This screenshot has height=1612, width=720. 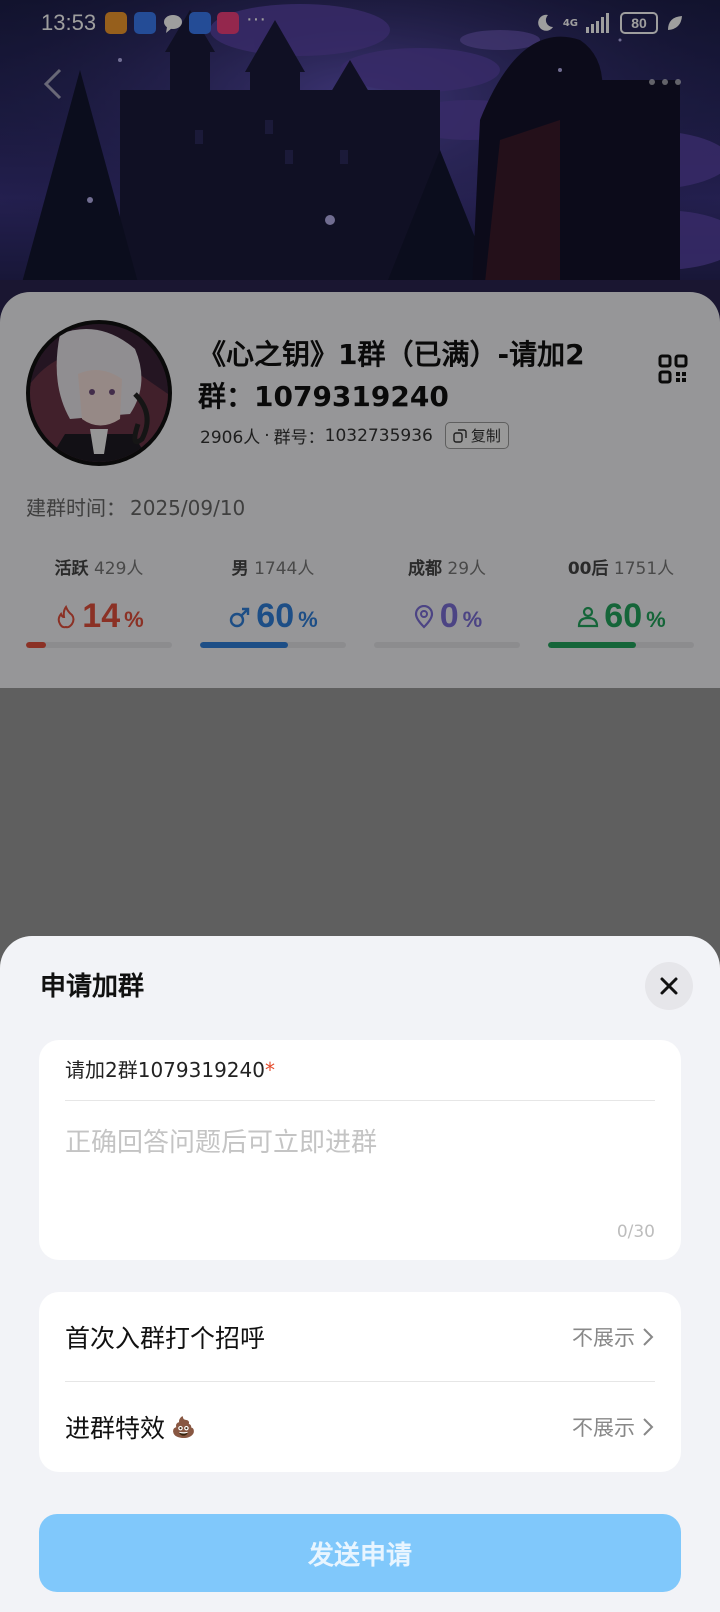 What do you see at coordinates (69, 22) in the screenshot?
I see `status-time: 13:53` at bounding box center [69, 22].